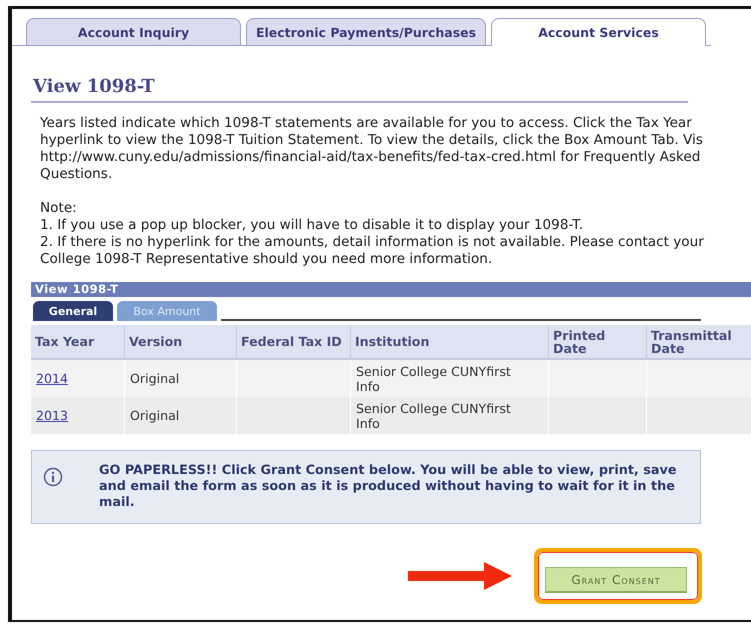 The height and width of the screenshot is (628, 751). Describe the element at coordinates (181, 342) in the screenshot. I see `column-header: Version` at that location.